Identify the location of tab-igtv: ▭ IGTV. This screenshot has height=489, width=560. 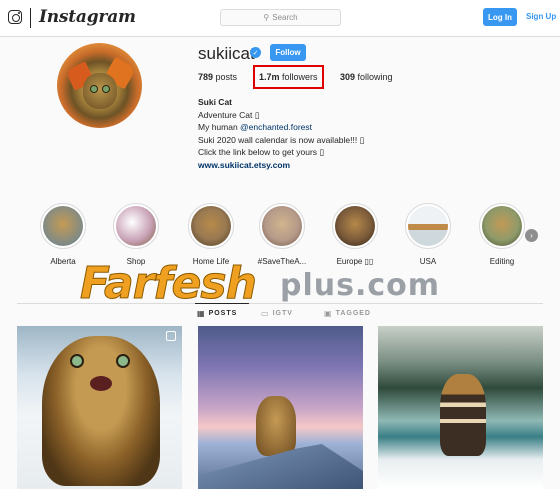
(277, 313).